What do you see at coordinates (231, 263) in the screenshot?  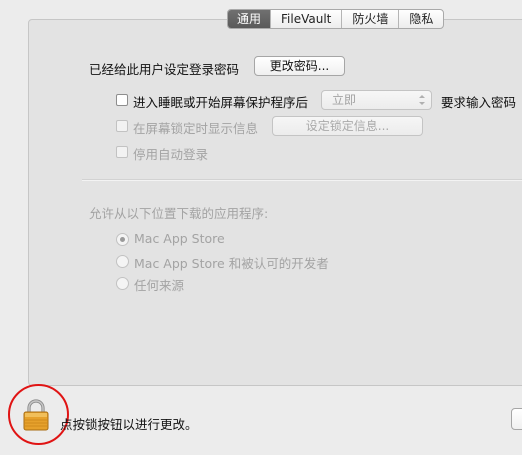 I see `radio-identified-developers-label: Mac App Store 和被认可的开发者` at bounding box center [231, 263].